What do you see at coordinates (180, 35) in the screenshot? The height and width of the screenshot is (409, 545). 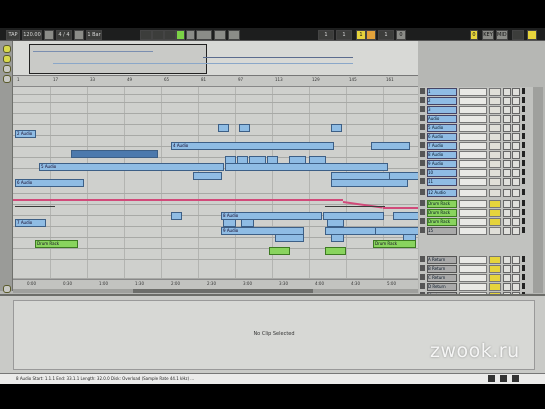 I see `loop-button` at bounding box center [180, 35].